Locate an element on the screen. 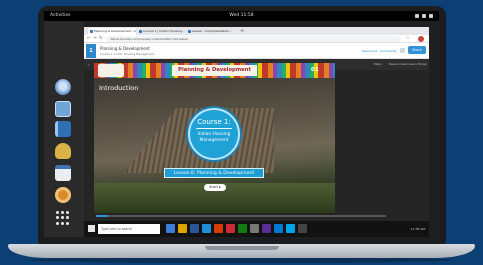 The width and height of the screenshot is (483, 265). tools-icon is located at coordinates (63, 195).